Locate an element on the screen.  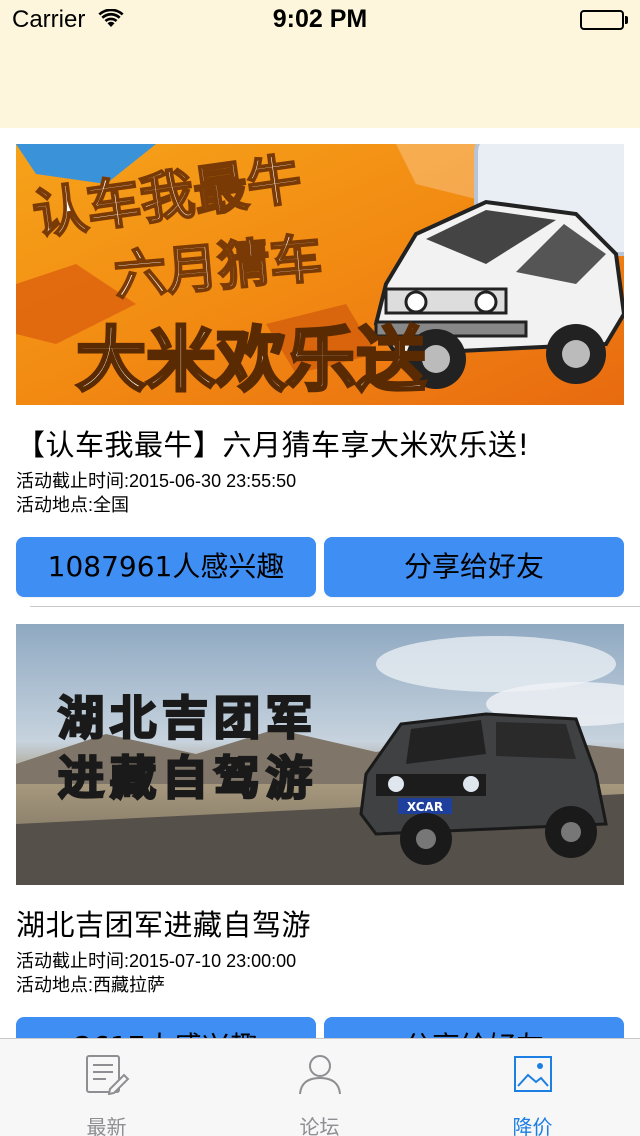
navigation-bar: Carrier 9:02 PM is located at coordinates (320, 64).